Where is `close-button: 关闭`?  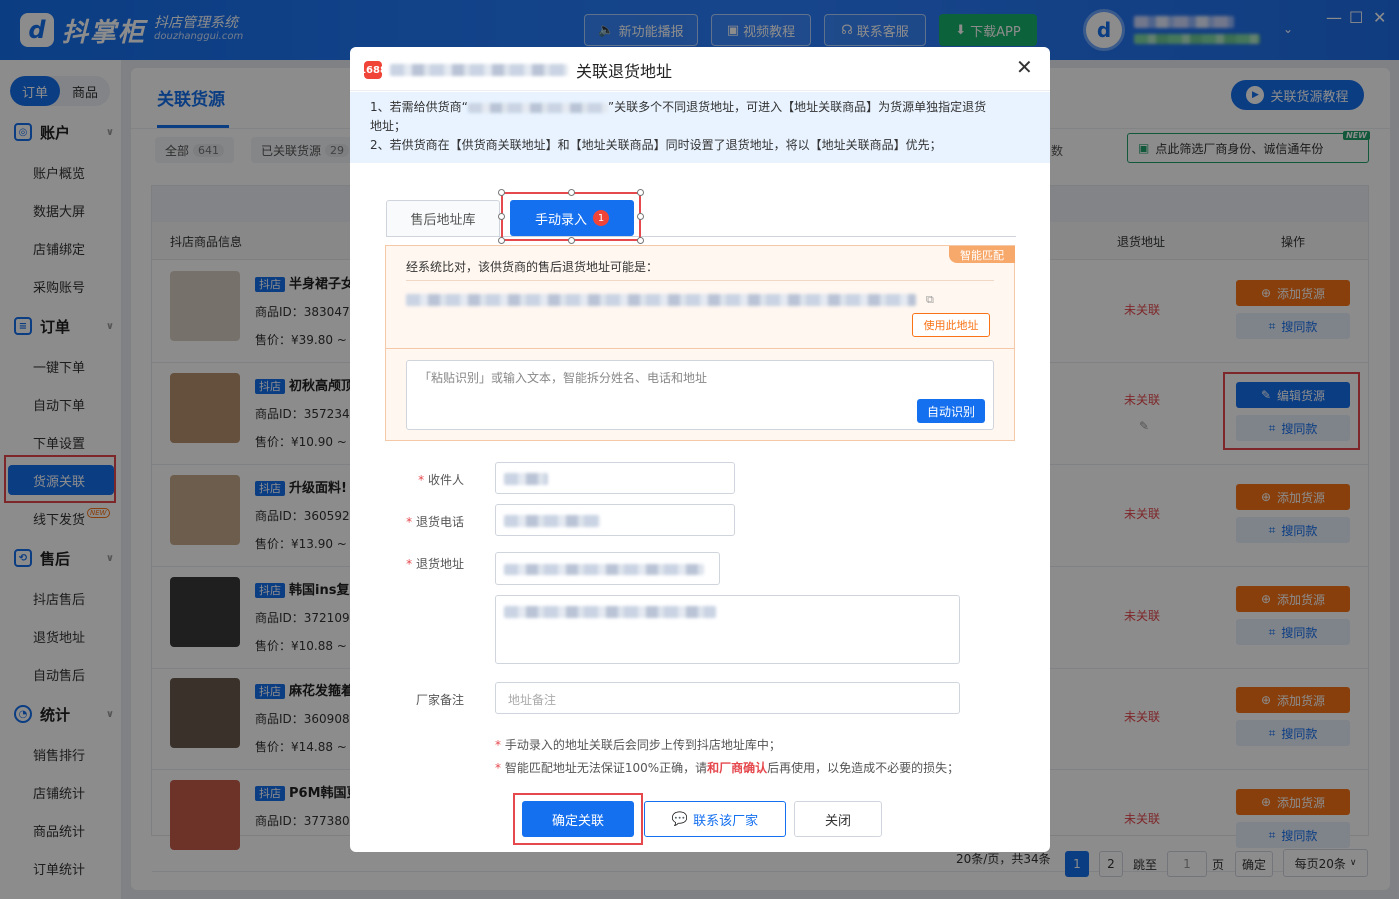
close-button: 关闭 is located at coordinates (838, 819).